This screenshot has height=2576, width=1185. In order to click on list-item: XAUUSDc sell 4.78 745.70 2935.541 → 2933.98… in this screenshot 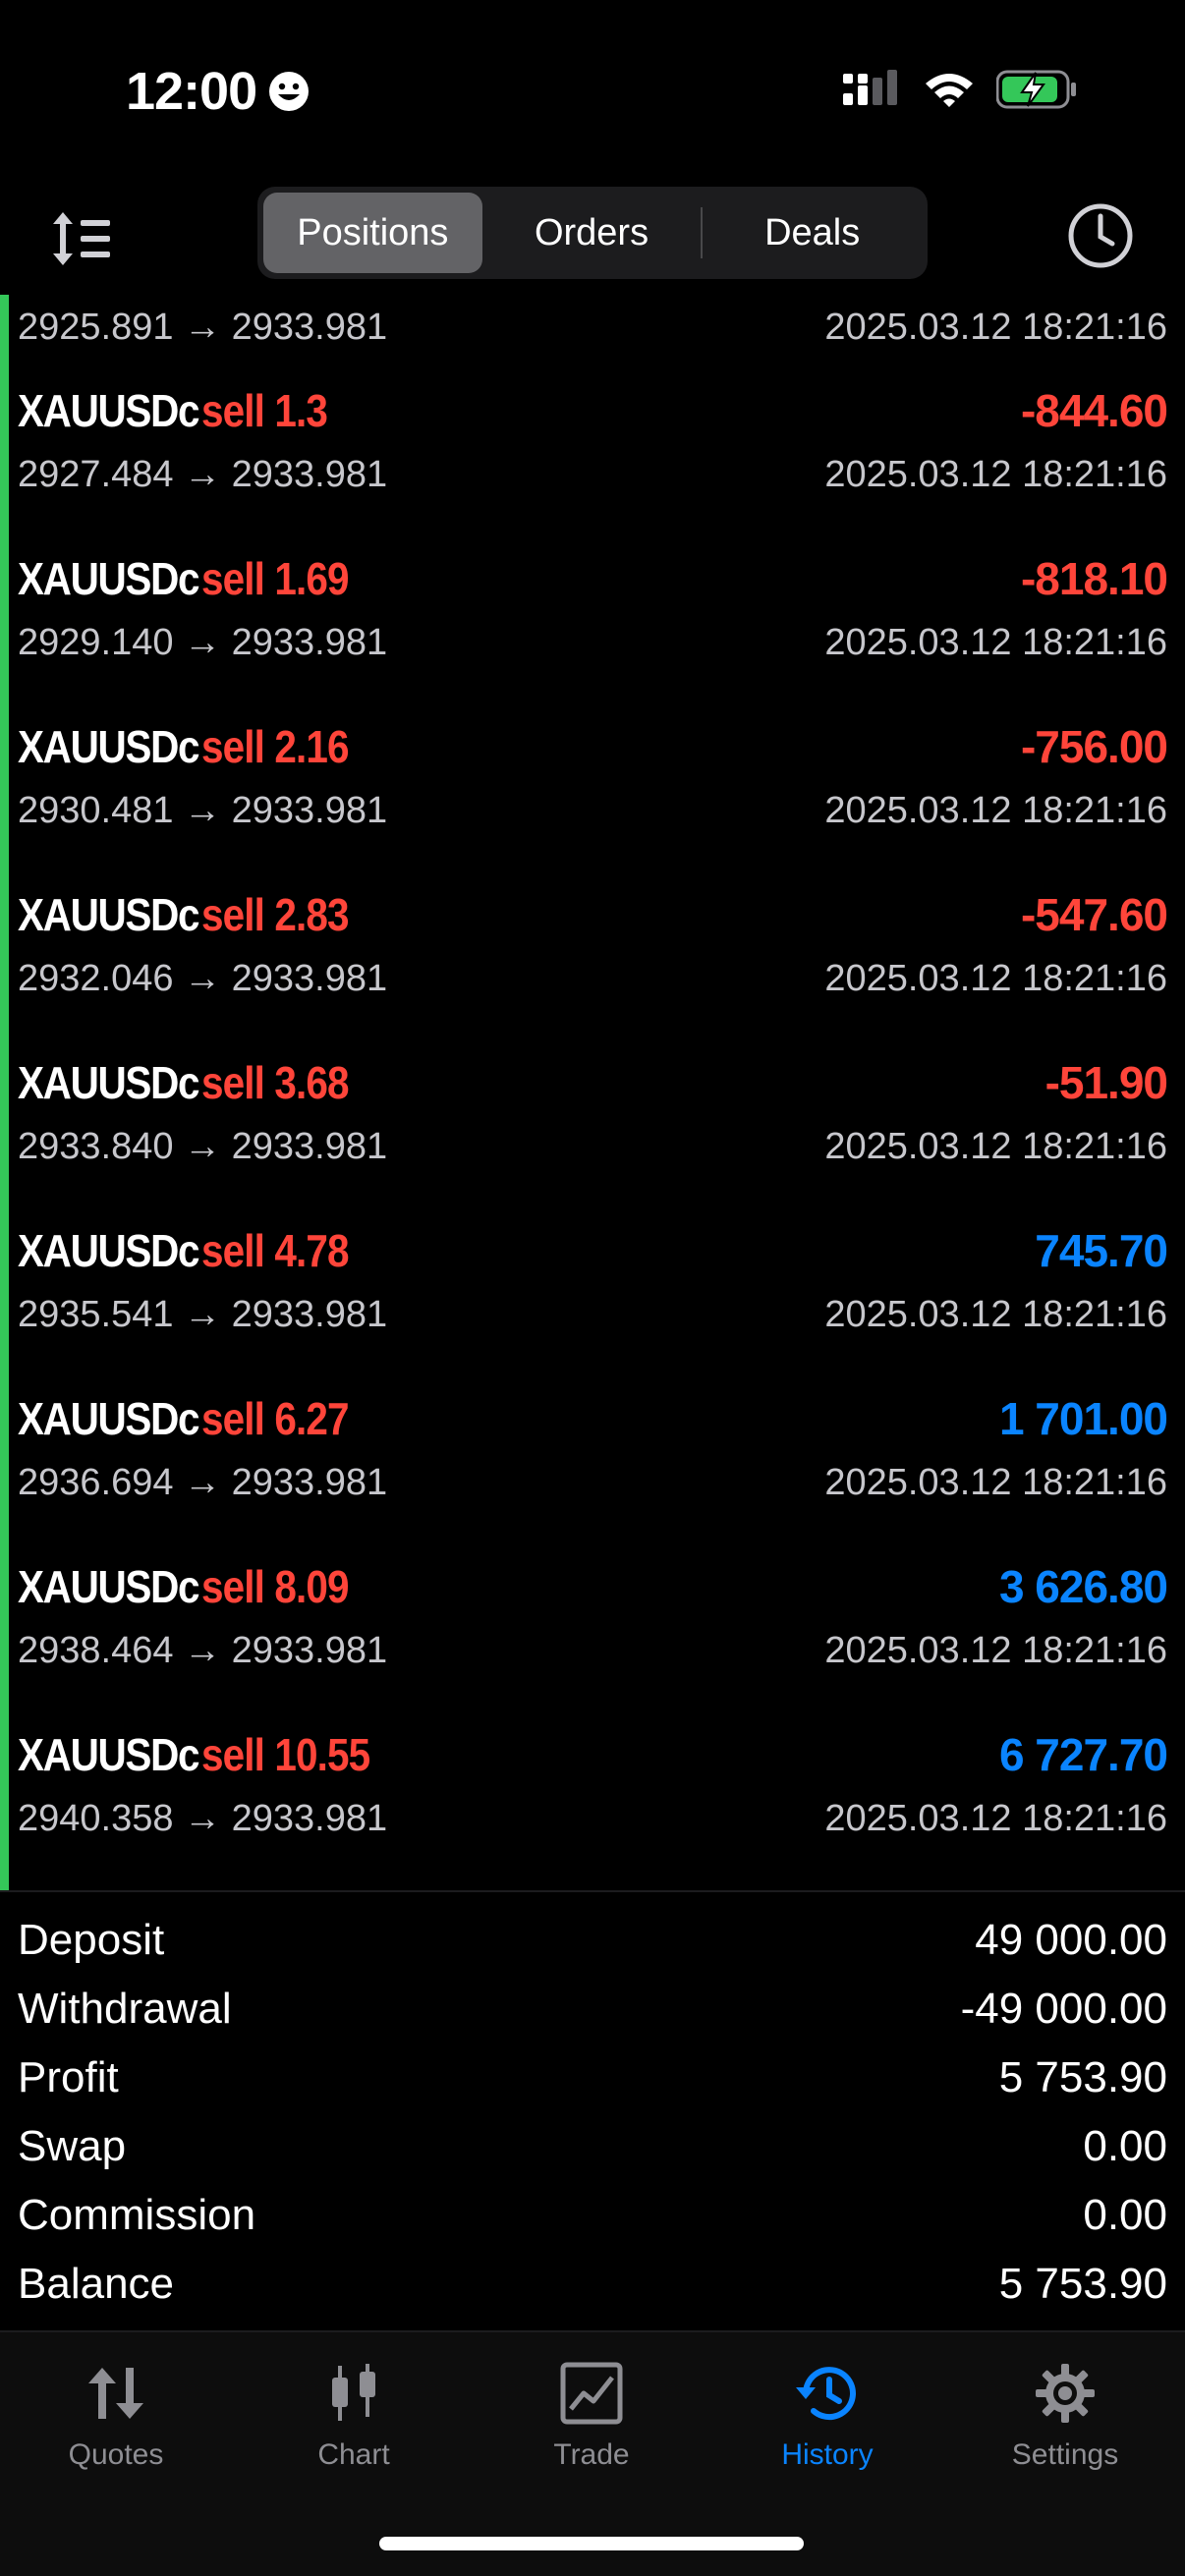, I will do `click(593, 1288)`.